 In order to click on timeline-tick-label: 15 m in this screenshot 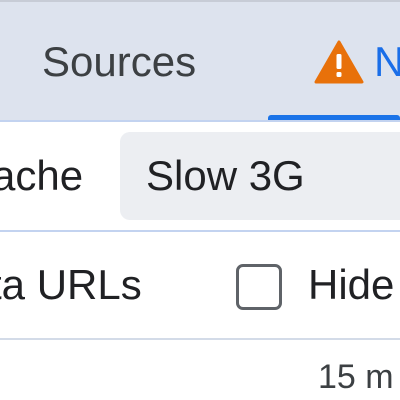, I will do `click(356, 377)`.